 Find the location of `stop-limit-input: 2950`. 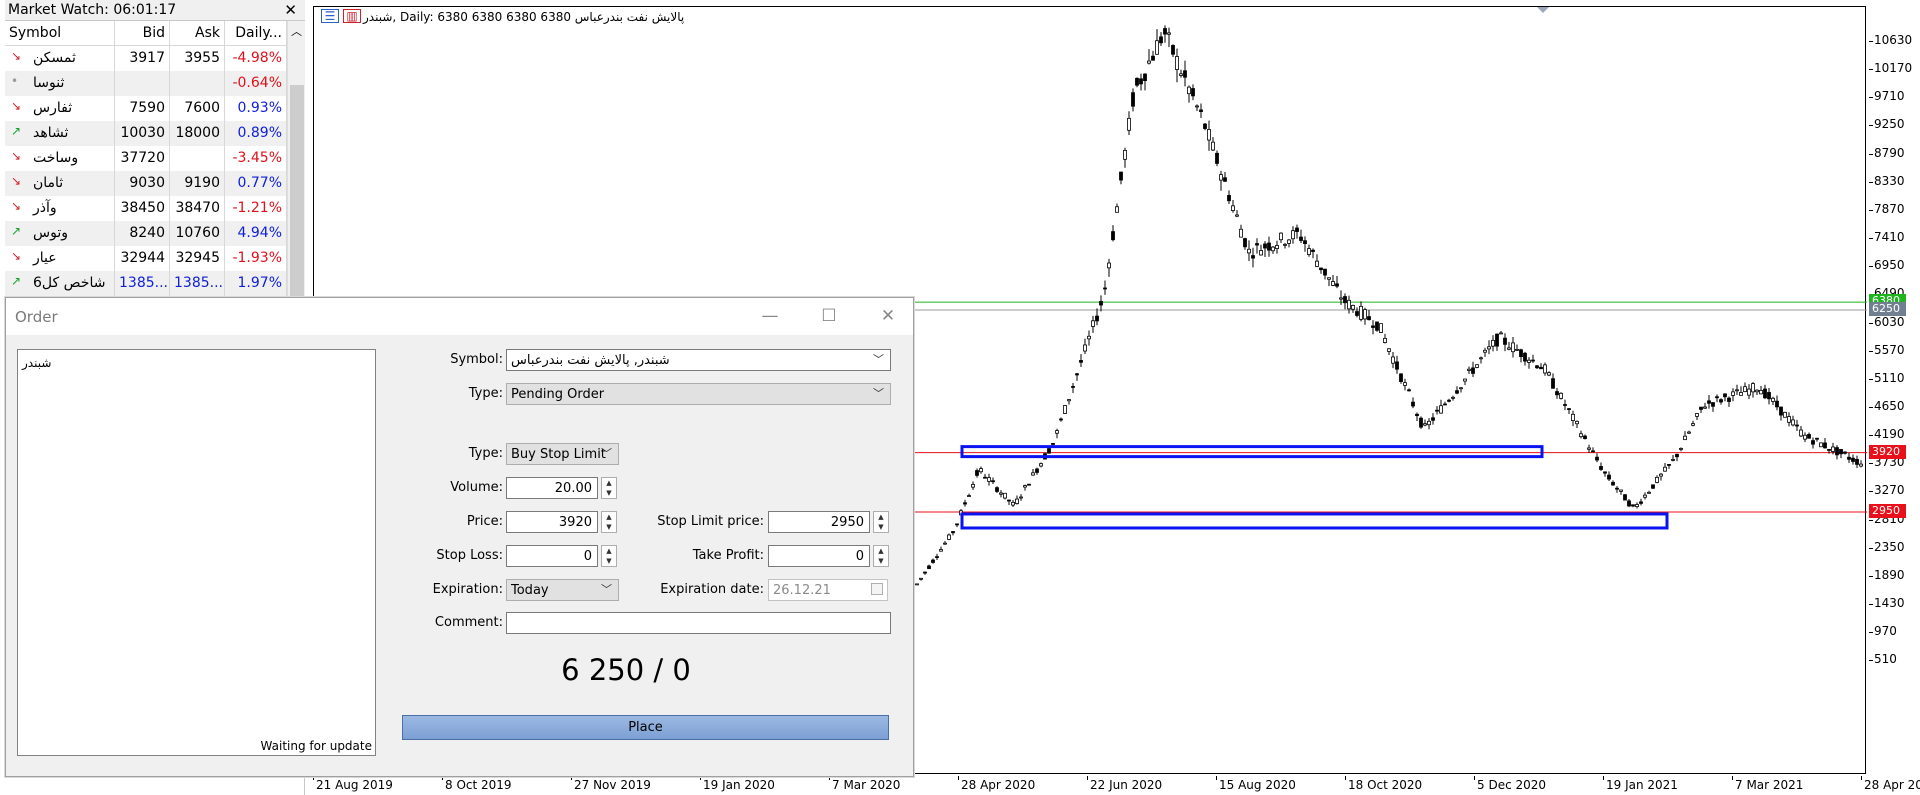

stop-limit-input: 2950 is located at coordinates (819, 522).